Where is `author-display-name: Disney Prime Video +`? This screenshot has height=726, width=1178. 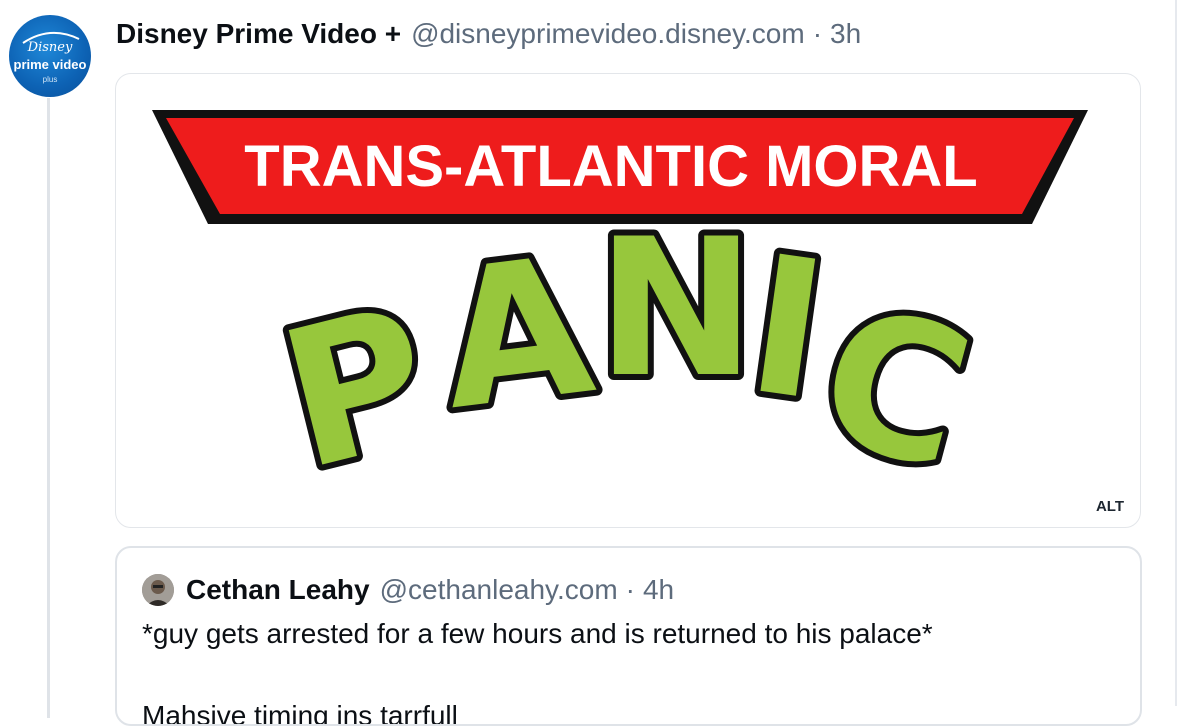
author-display-name: Disney Prime Video + is located at coordinates (258, 34).